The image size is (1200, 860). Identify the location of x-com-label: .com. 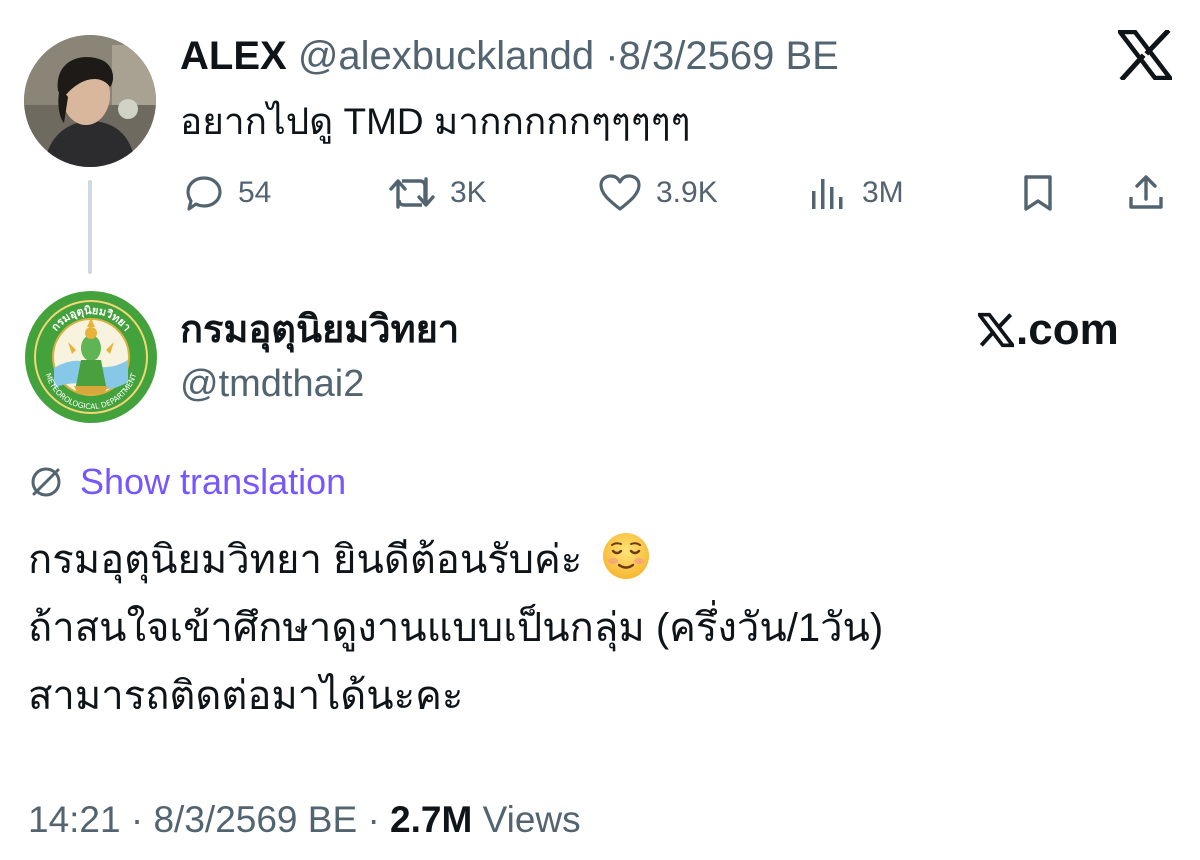
(1067, 329).